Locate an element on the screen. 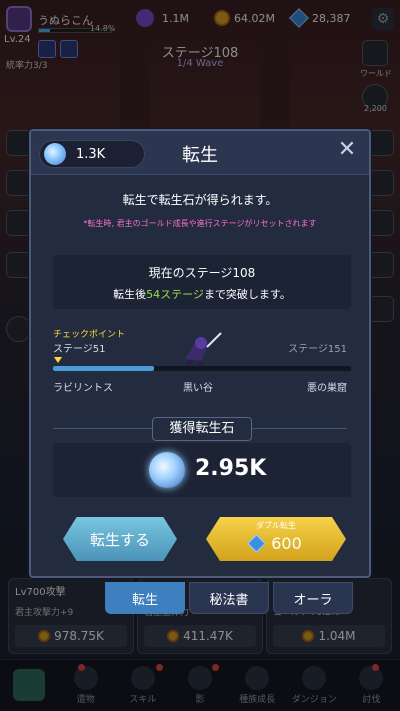 Image resolution: width=400 pixels, height=711 pixels. break-stage: 54ステージ is located at coordinates (175, 294).